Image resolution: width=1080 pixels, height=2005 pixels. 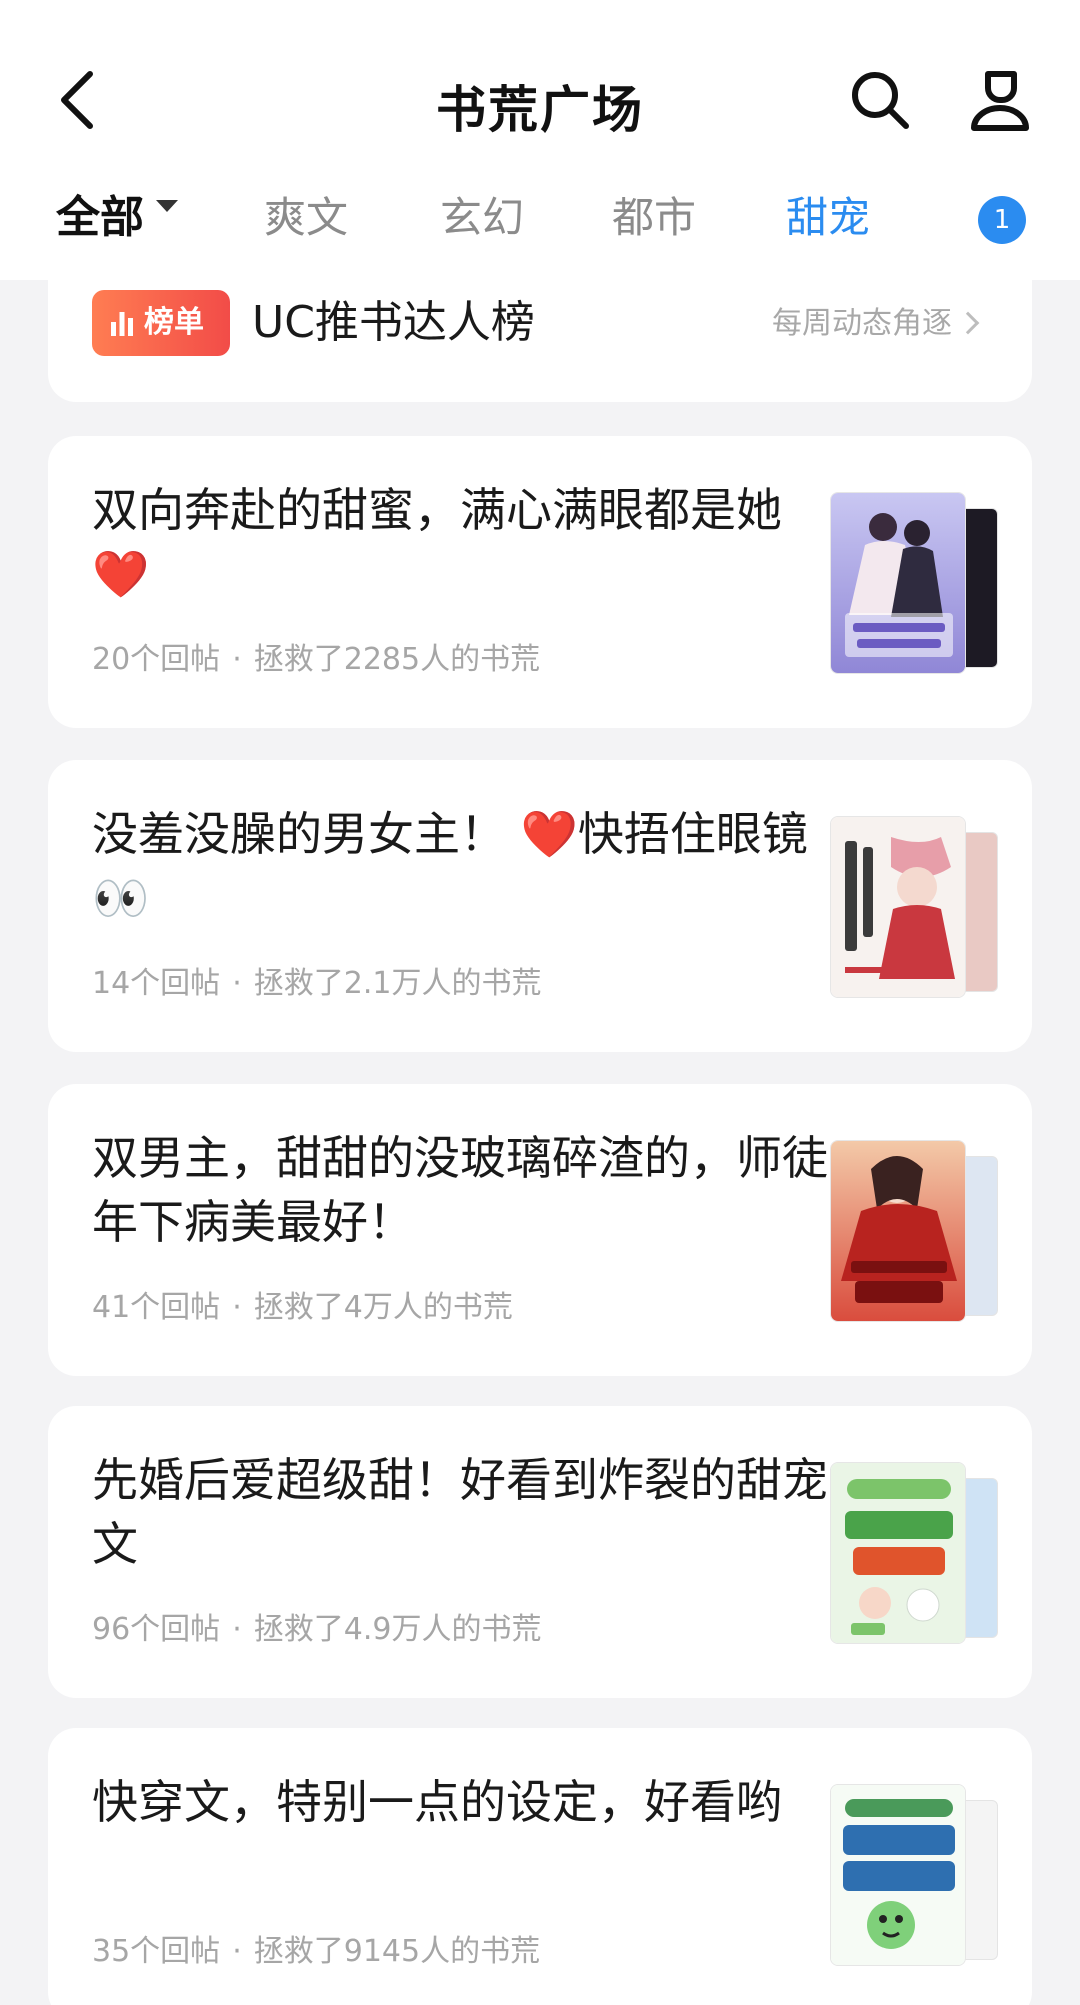 What do you see at coordinates (880, 100) in the screenshot?
I see `search-icon` at bounding box center [880, 100].